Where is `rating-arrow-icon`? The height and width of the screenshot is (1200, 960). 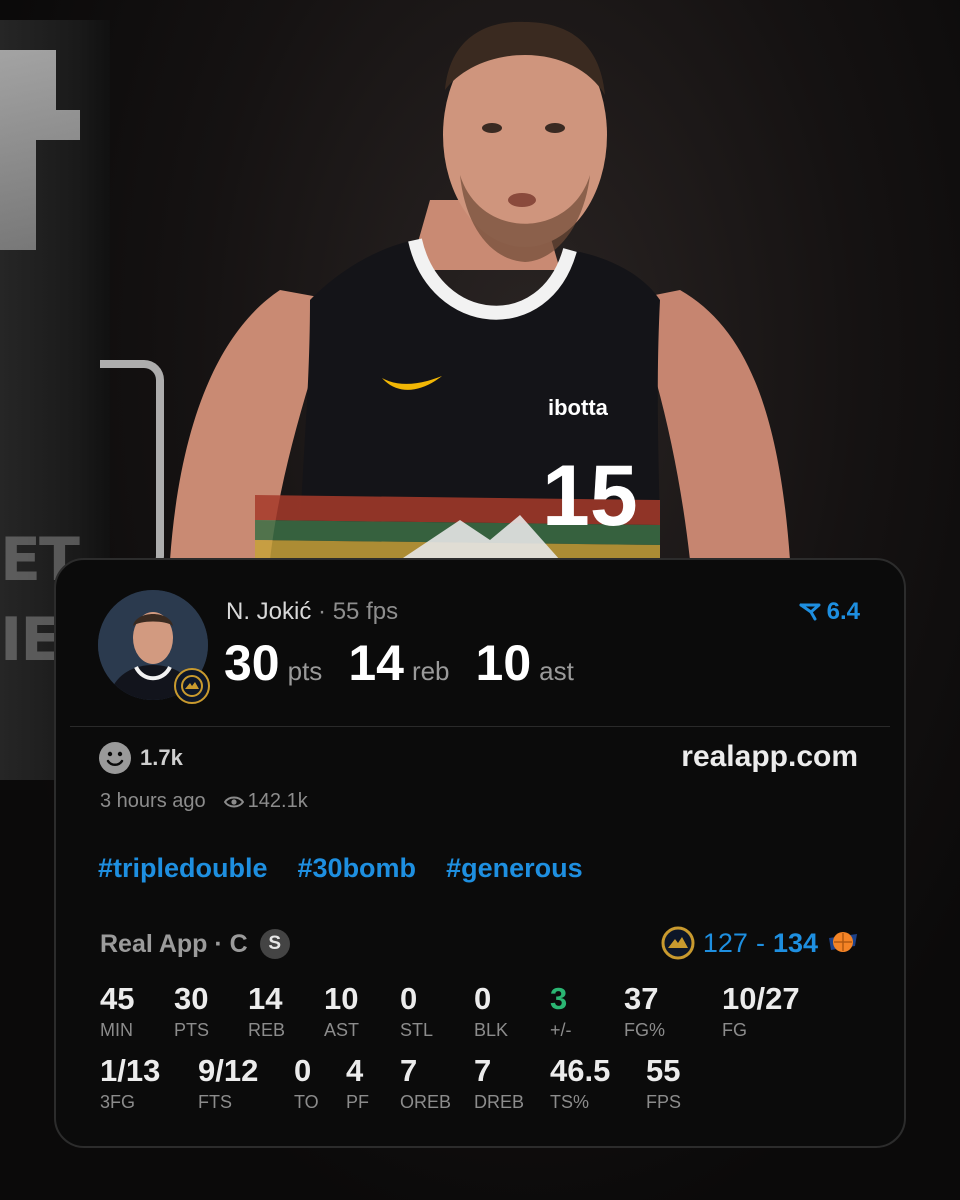
rating-arrow-icon is located at coordinates (810, 612).